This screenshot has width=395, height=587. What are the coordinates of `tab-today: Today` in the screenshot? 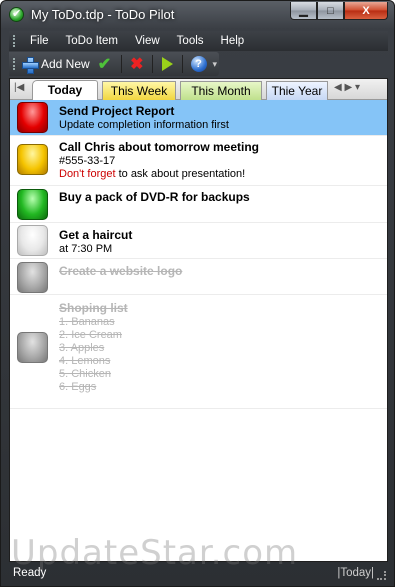 It's located at (65, 90).